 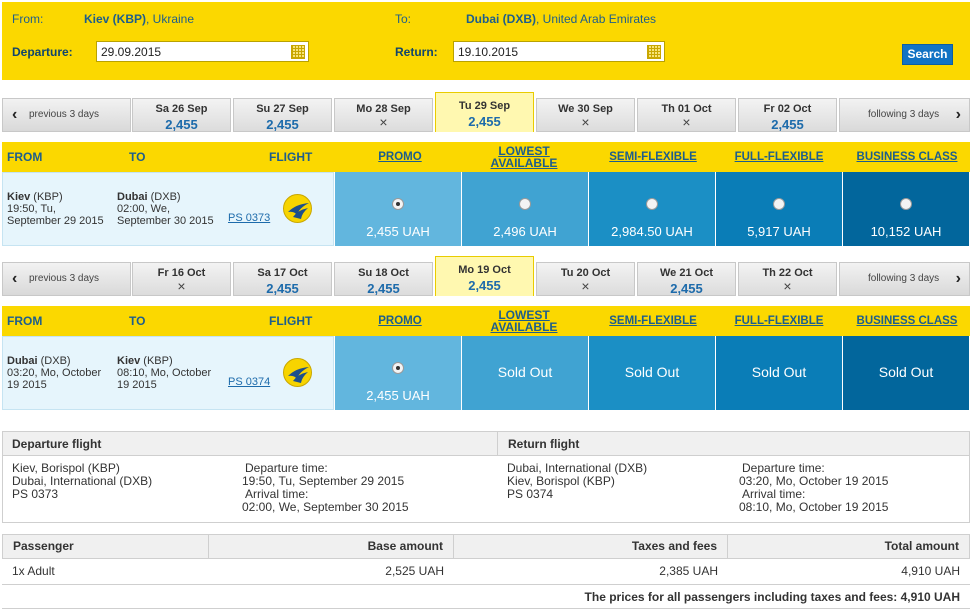 I want to click on fare-cell-semi-flexible: Sold Out, so click(x=652, y=373).